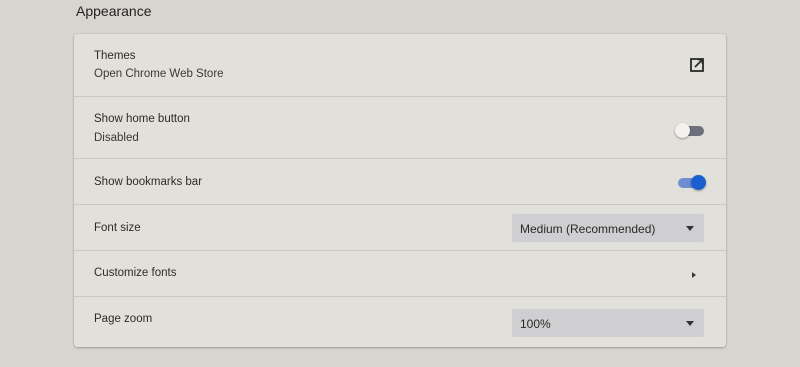  I want to click on home-button-status: Disabled, so click(116, 138).